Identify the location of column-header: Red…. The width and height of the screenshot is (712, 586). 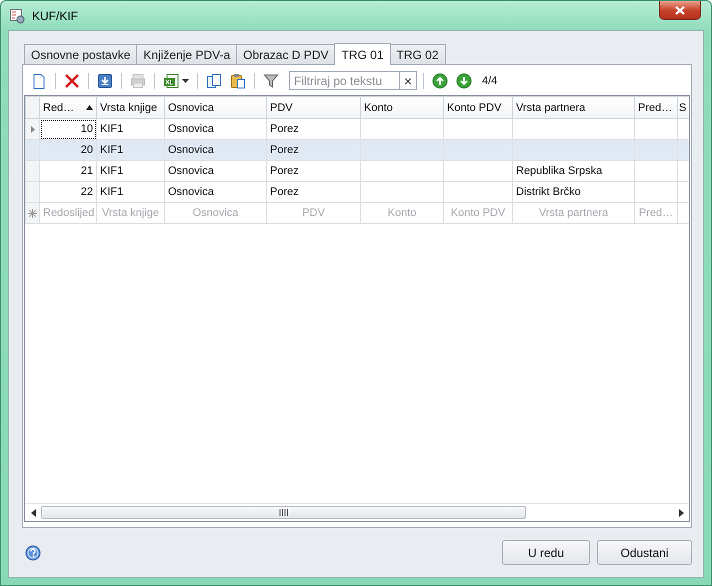
(68, 107).